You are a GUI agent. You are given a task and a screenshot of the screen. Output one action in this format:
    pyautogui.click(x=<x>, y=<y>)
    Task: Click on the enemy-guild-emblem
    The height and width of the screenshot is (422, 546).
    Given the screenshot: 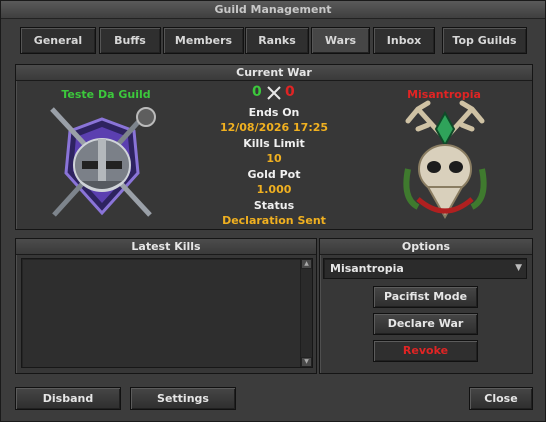 What is the action you would take?
    pyautogui.click(x=445, y=160)
    